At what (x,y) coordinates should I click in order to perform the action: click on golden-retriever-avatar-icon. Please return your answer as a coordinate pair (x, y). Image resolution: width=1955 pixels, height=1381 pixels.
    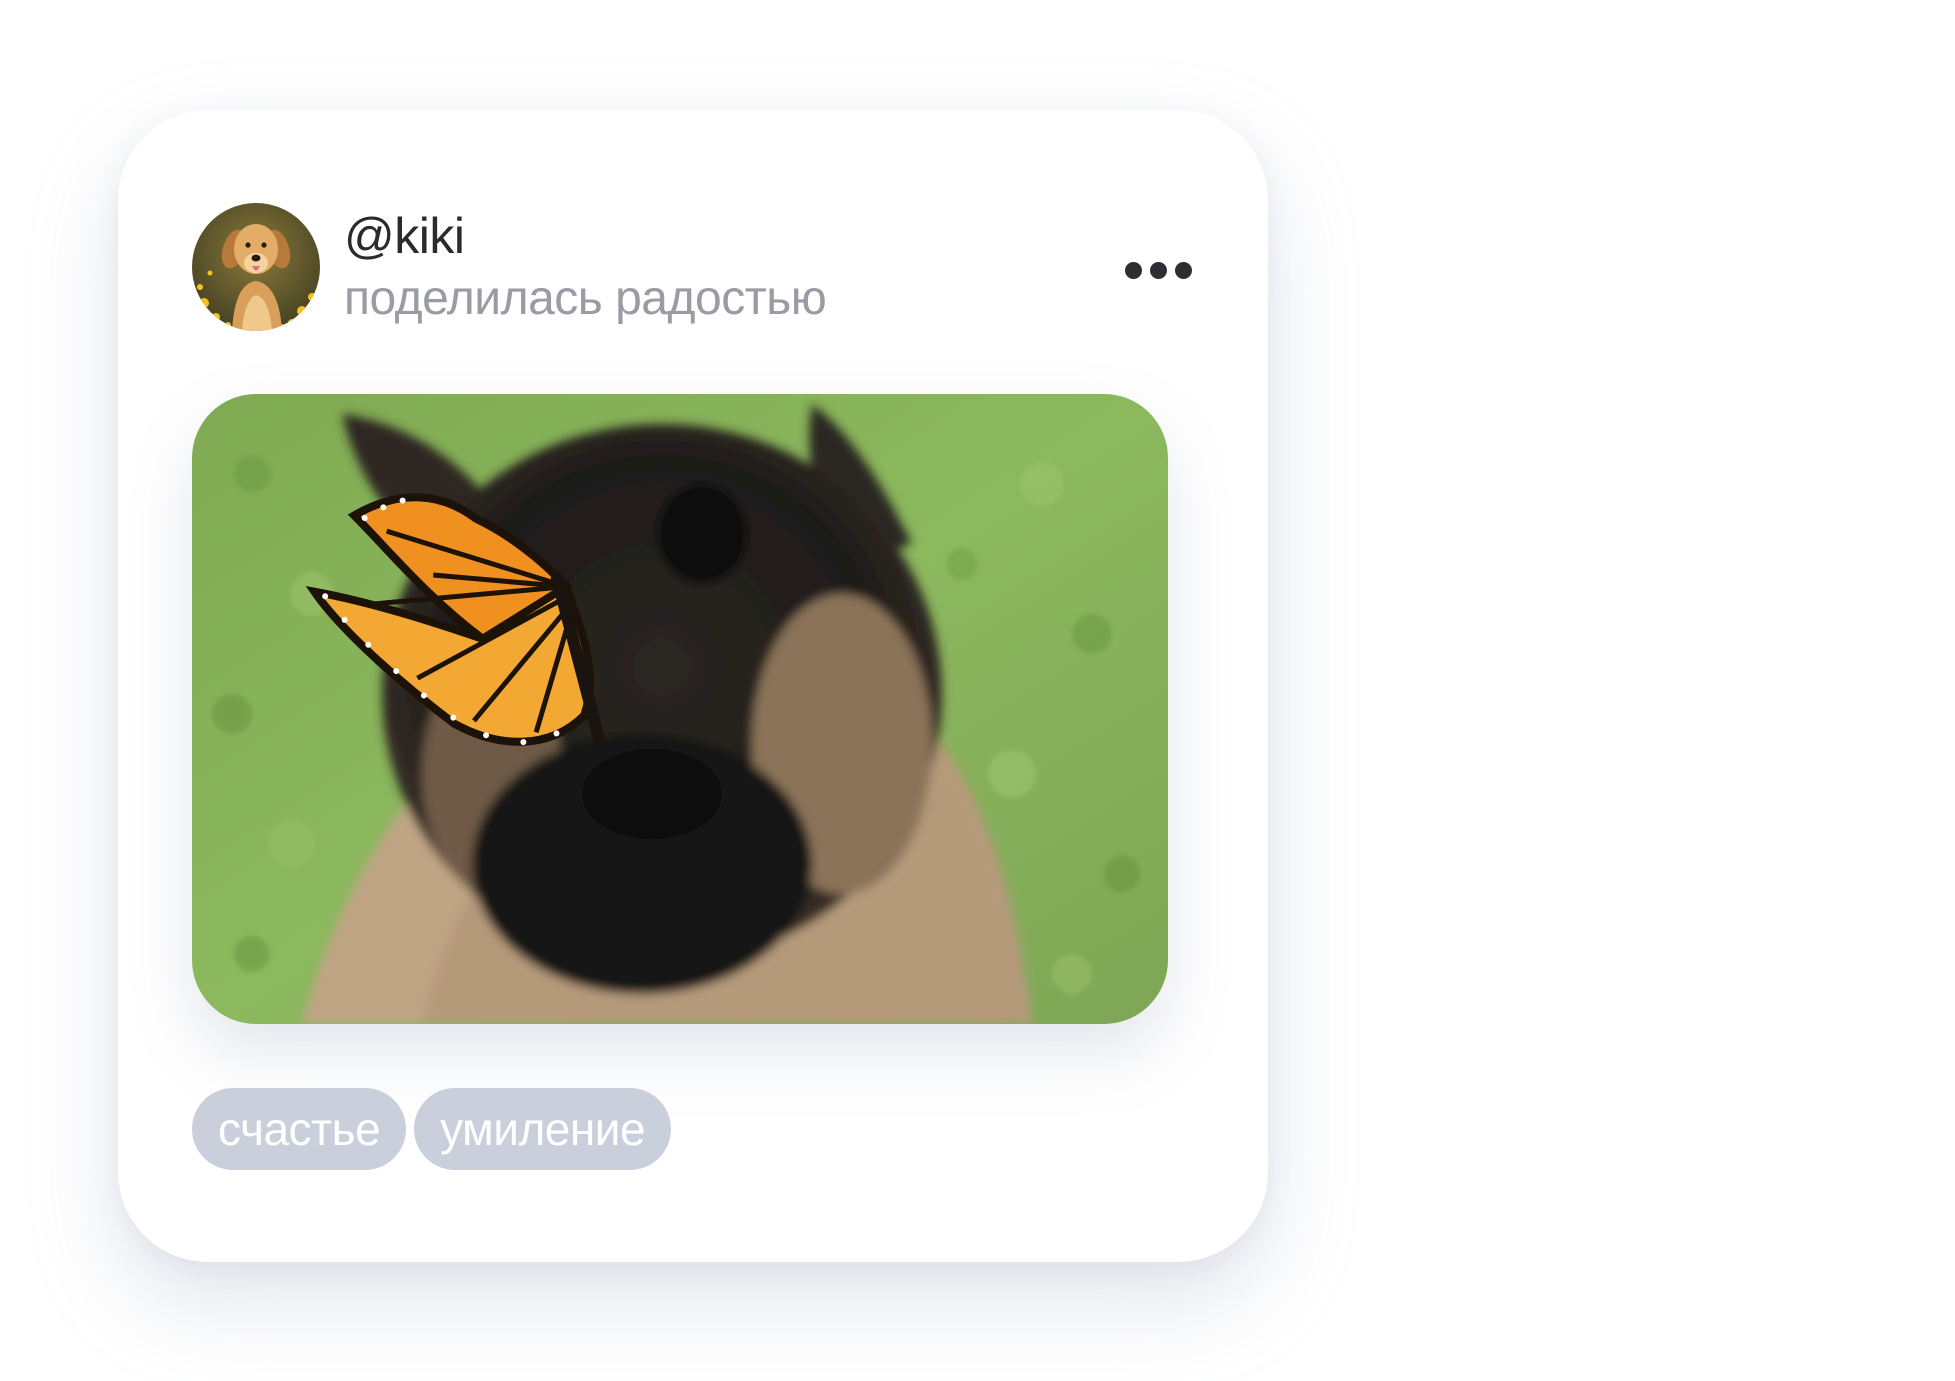
    Looking at the image, I should click on (256, 267).